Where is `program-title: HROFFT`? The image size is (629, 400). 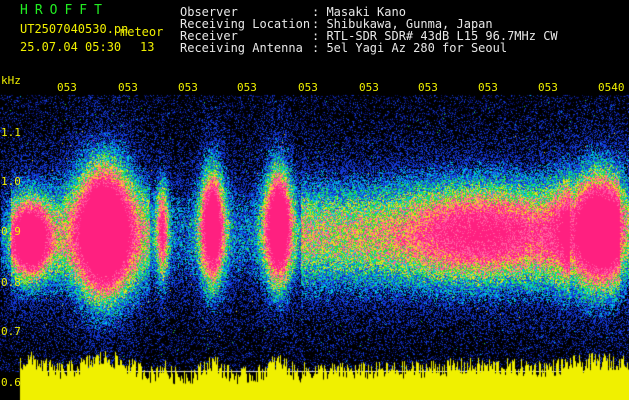 program-title: HROFFT is located at coordinates (64, 10).